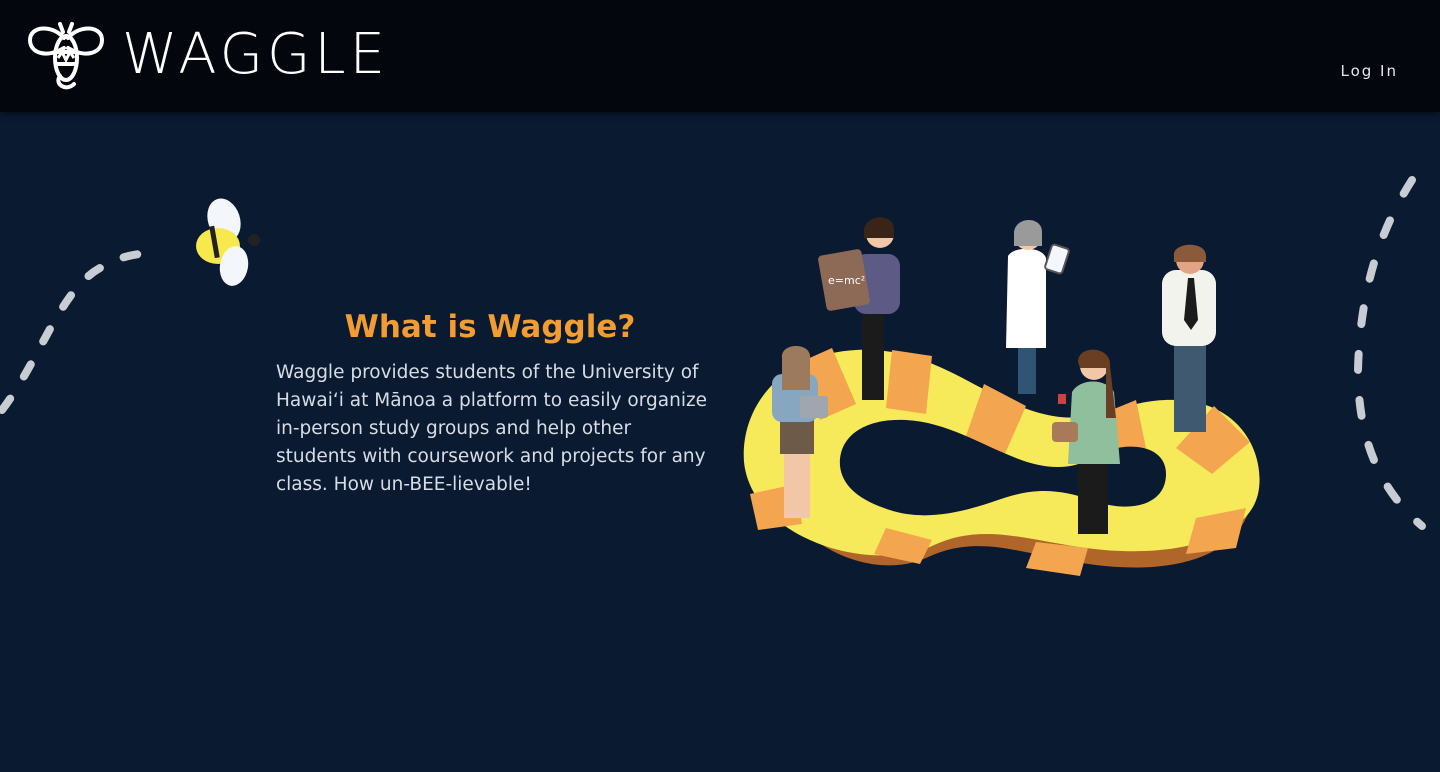 This screenshot has height=772, width=1440. I want to click on brand-home-link: WAGGLE, so click(207, 55).